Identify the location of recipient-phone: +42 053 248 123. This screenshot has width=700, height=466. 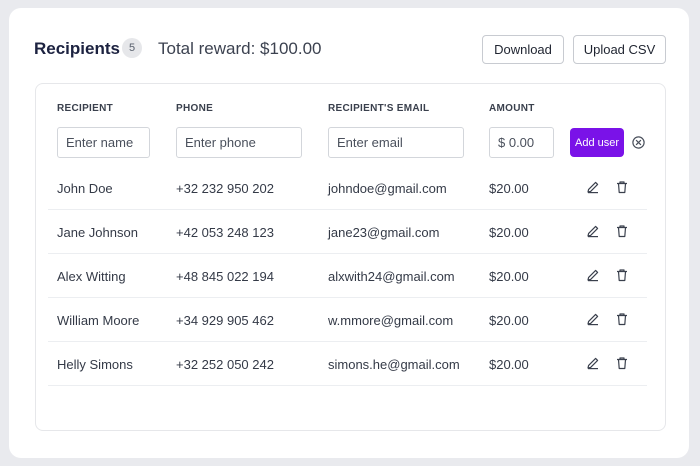
(225, 232).